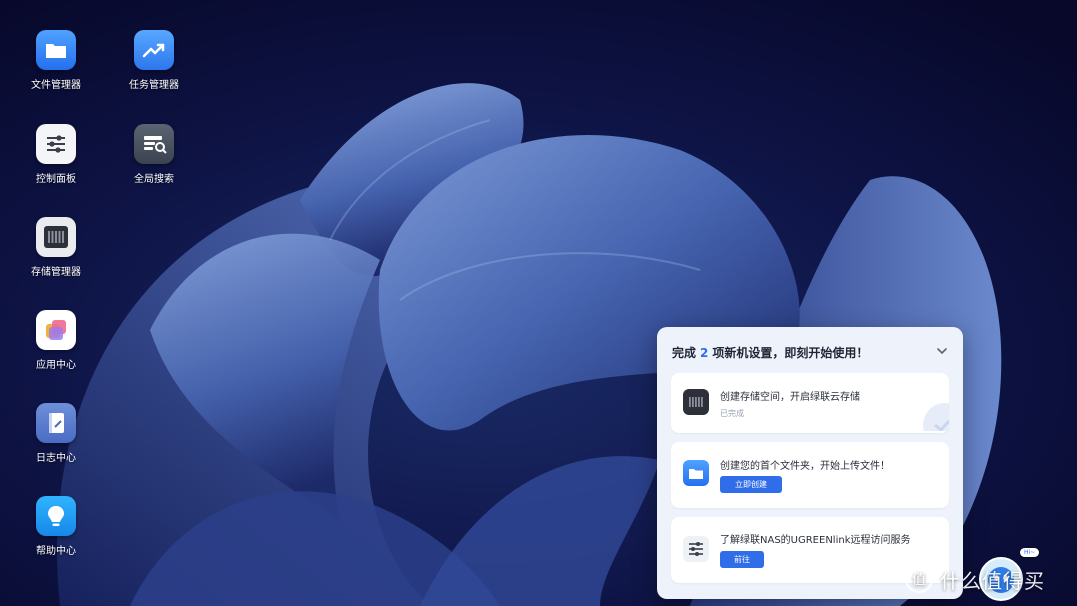 Image resolution: width=1077 pixels, height=606 pixels. I want to click on svg-text: 值, so click(919, 580).